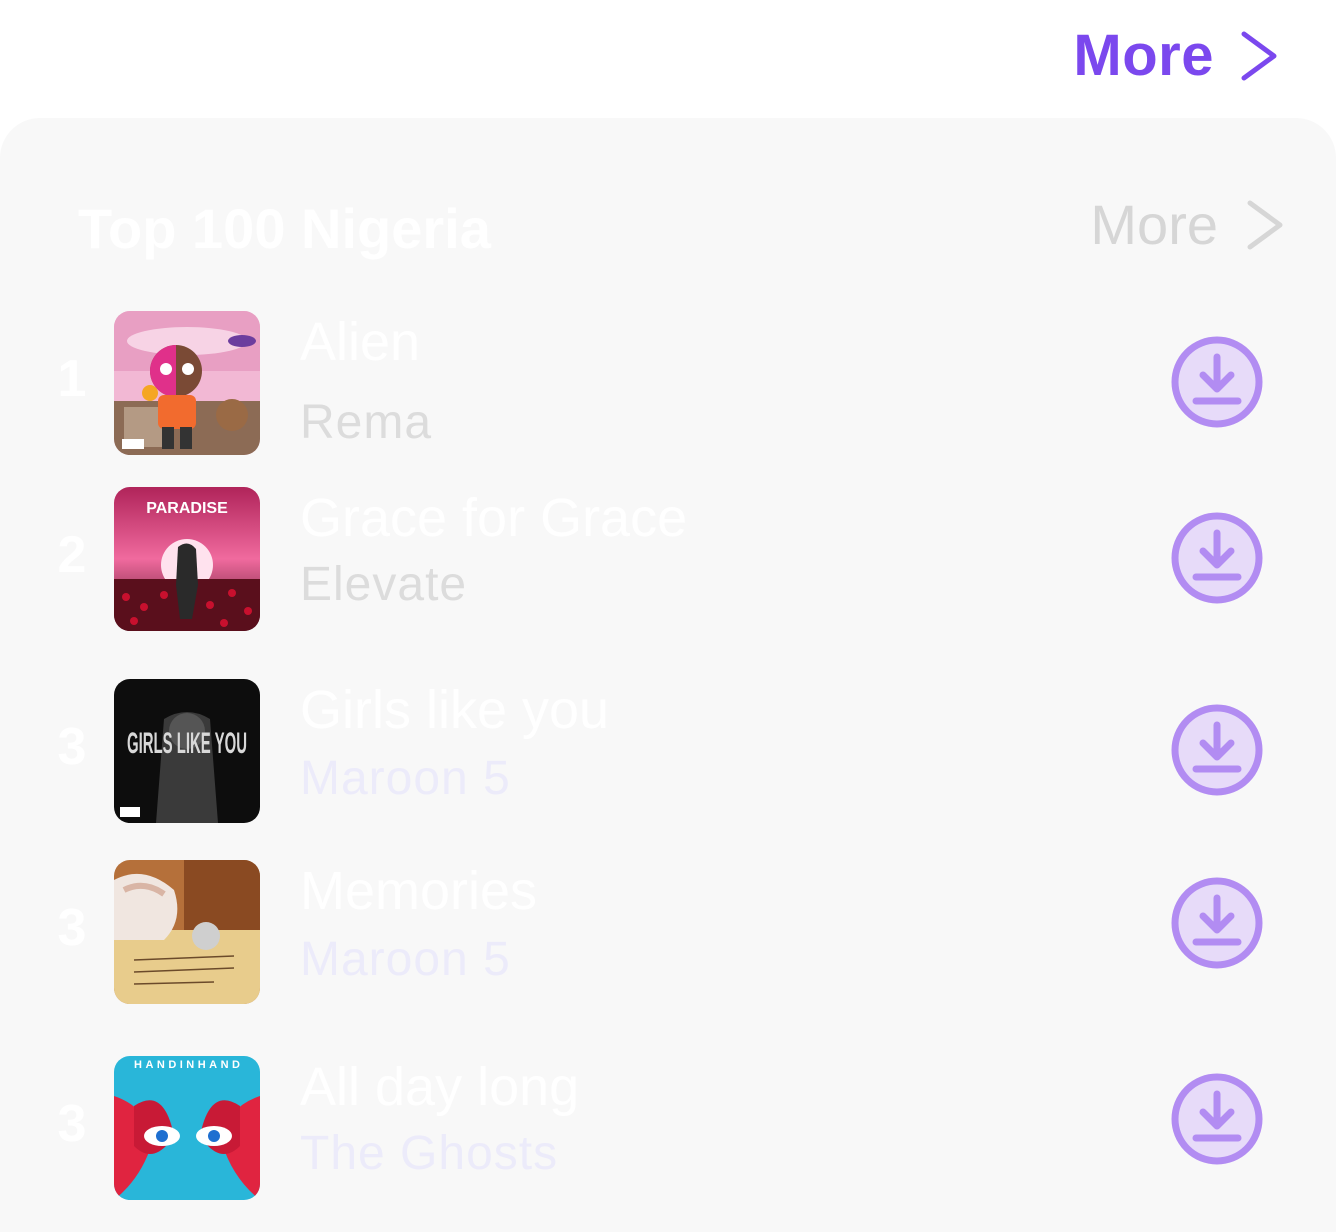  What do you see at coordinates (360, 342) in the screenshot?
I see `track-title: Alien` at bounding box center [360, 342].